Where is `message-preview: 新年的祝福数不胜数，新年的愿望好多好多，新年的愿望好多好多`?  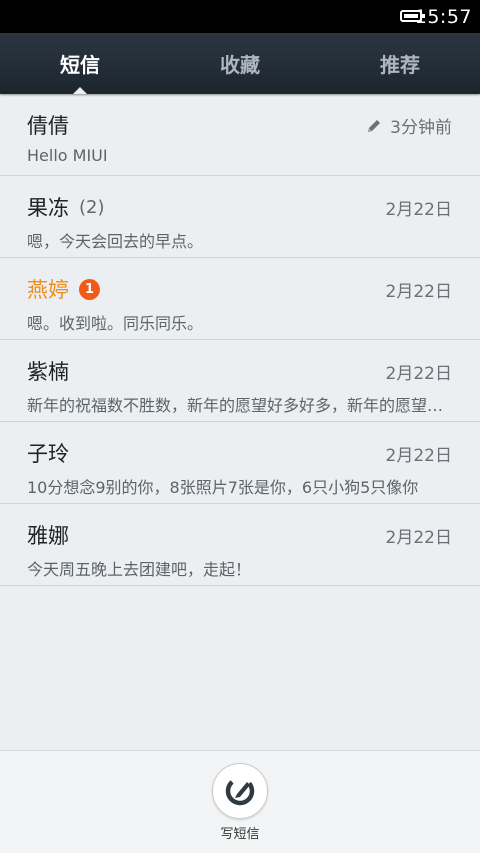
message-preview: 新年的祝福数不胜数，新年的愿望好多好多，新年的愿望好多好多 is located at coordinates (237, 405).